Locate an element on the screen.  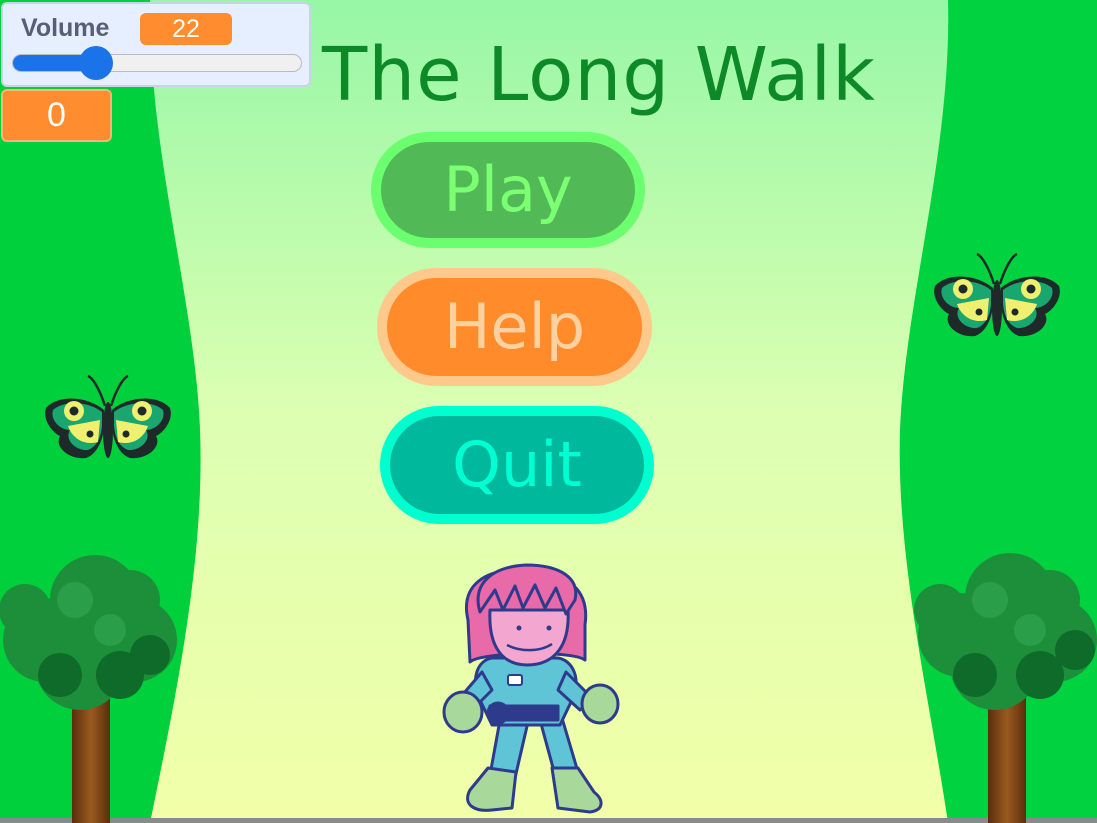
quit-button: Quit is located at coordinates (517, 465).